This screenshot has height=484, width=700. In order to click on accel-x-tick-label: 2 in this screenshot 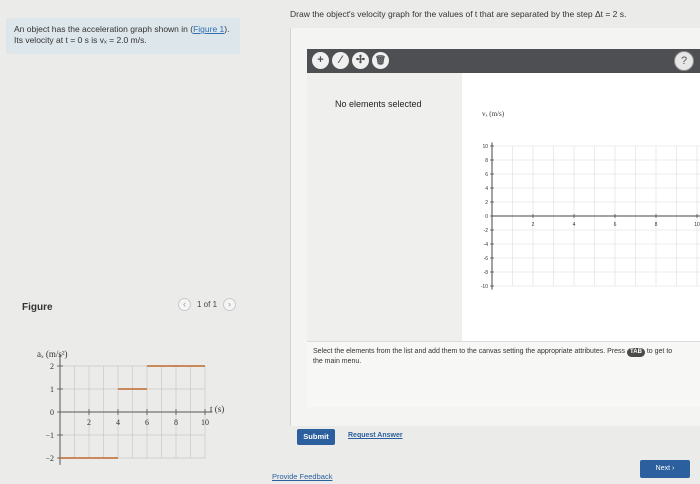, I will do `click(89, 422)`.